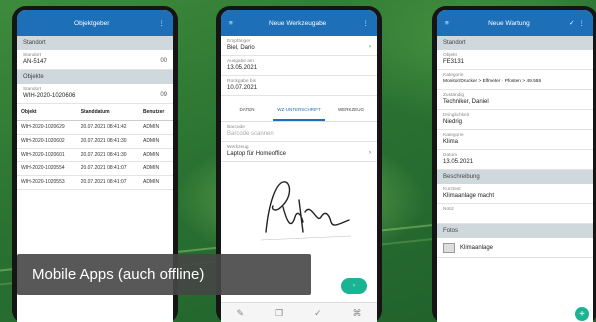 This screenshot has width=596, height=322. What do you see at coordinates (515, 214) in the screenshot?
I see `field-notiz: Notiz` at bounding box center [515, 214].